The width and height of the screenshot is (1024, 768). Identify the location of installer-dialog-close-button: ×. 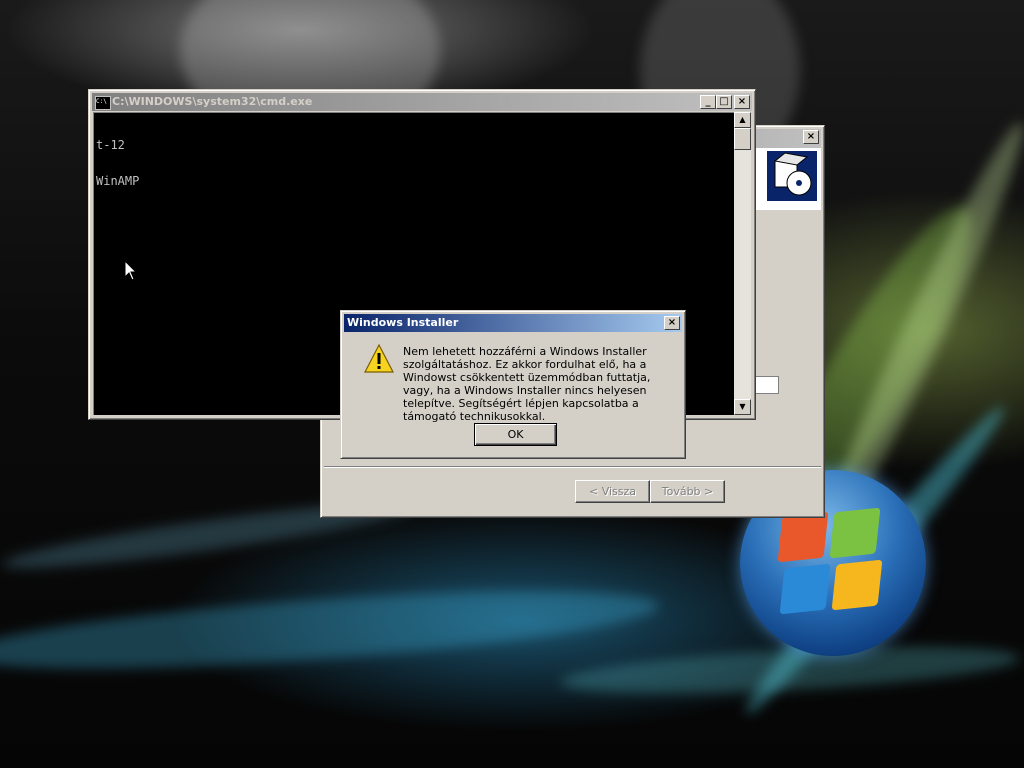
(672, 323).